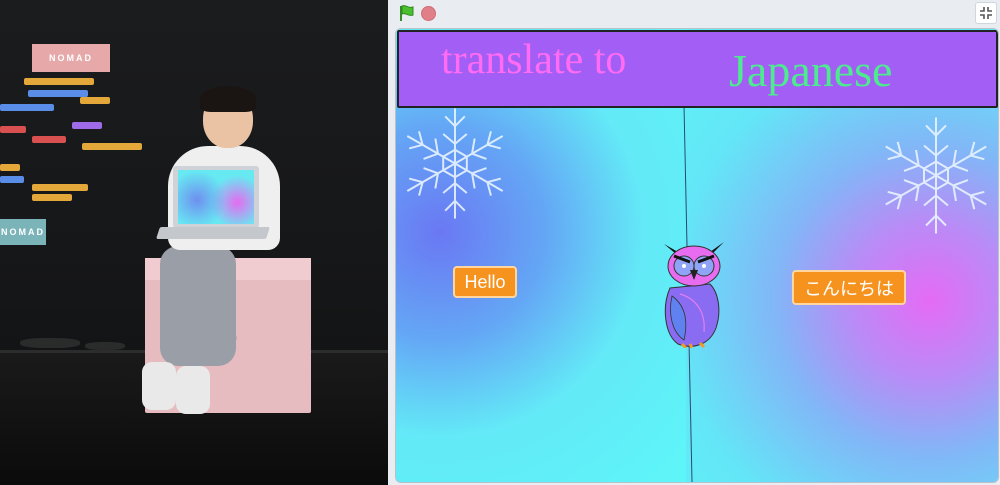 Image resolution: width=1000 pixels, height=485 pixels. I want to click on laptop-display, so click(216, 197).